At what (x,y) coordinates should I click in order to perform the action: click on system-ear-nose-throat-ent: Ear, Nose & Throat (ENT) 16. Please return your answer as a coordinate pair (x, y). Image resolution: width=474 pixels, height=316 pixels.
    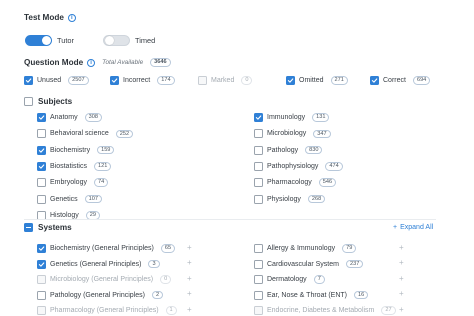
    Looking at the image, I should click on (311, 295).